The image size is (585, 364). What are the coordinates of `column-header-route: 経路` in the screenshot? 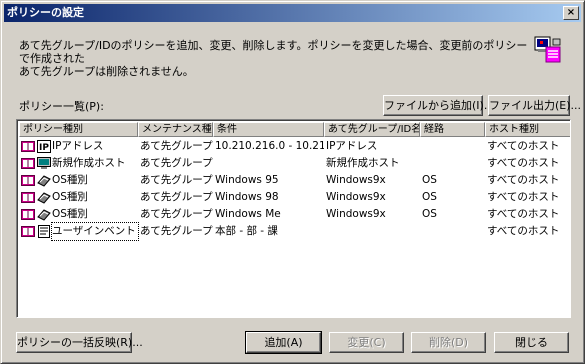 It's located at (452, 129).